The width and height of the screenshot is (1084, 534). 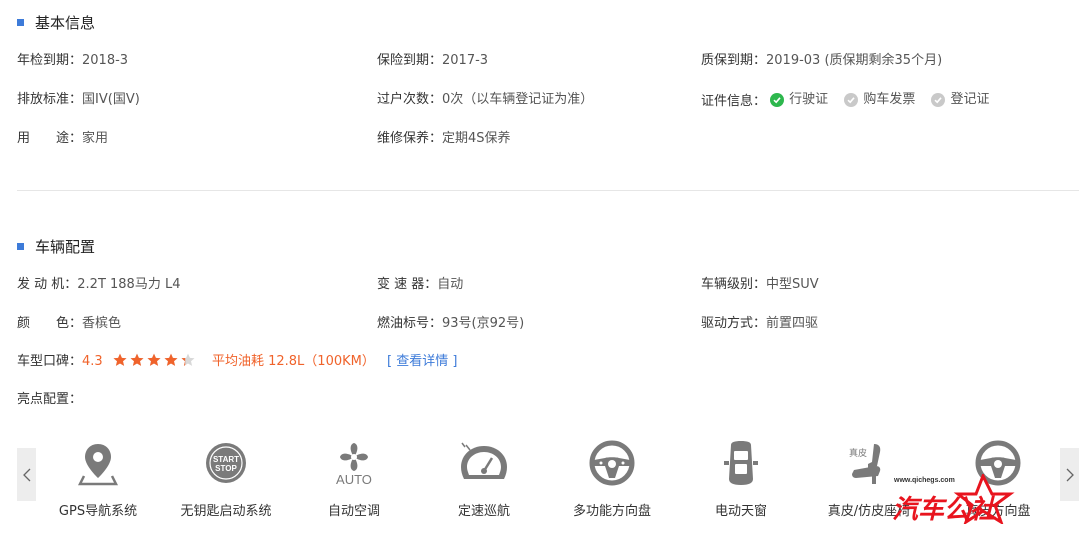 What do you see at coordinates (226, 511) in the screenshot?
I see `feature-label: 无钥匙启动系统` at bounding box center [226, 511].